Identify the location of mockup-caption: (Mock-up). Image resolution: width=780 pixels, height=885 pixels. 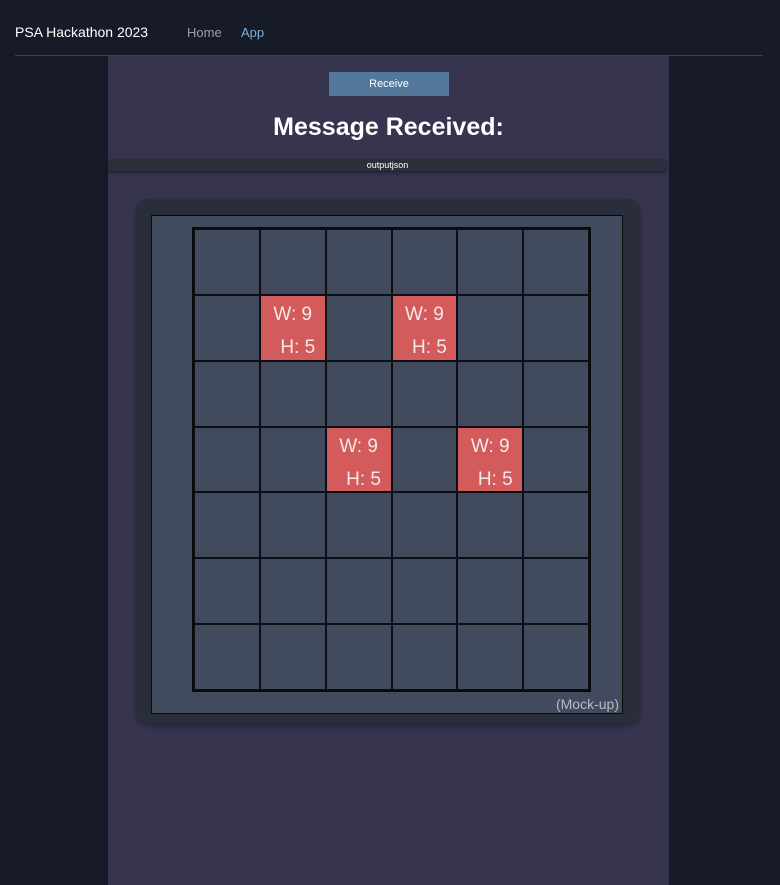
(587, 704).